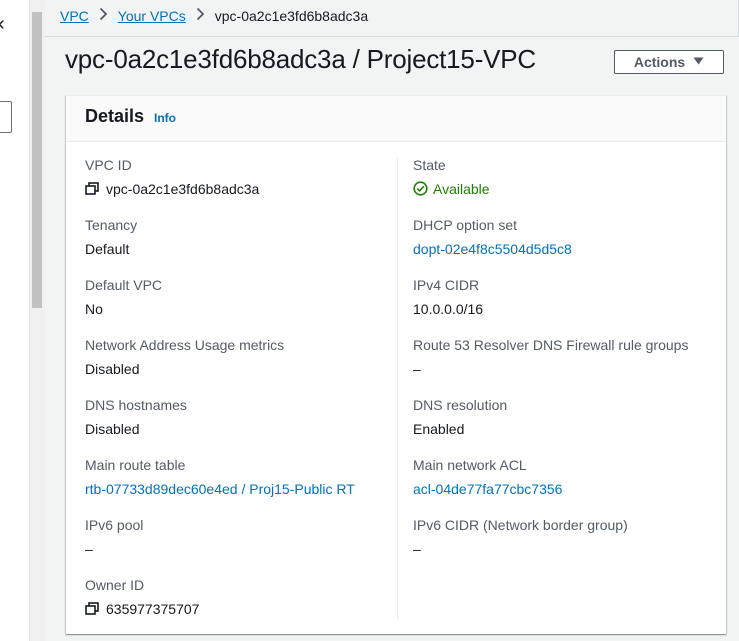  What do you see at coordinates (439, 428) in the screenshot?
I see `field-value: Enabled` at bounding box center [439, 428].